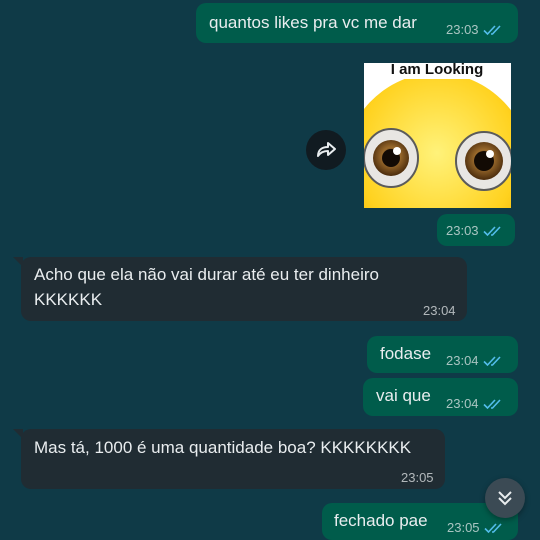 The height and width of the screenshot is (540, 540). Describe the element at coordinates (442, 354) in the screenshot. I see `outgoing-message: fodase 23:04` at that location.